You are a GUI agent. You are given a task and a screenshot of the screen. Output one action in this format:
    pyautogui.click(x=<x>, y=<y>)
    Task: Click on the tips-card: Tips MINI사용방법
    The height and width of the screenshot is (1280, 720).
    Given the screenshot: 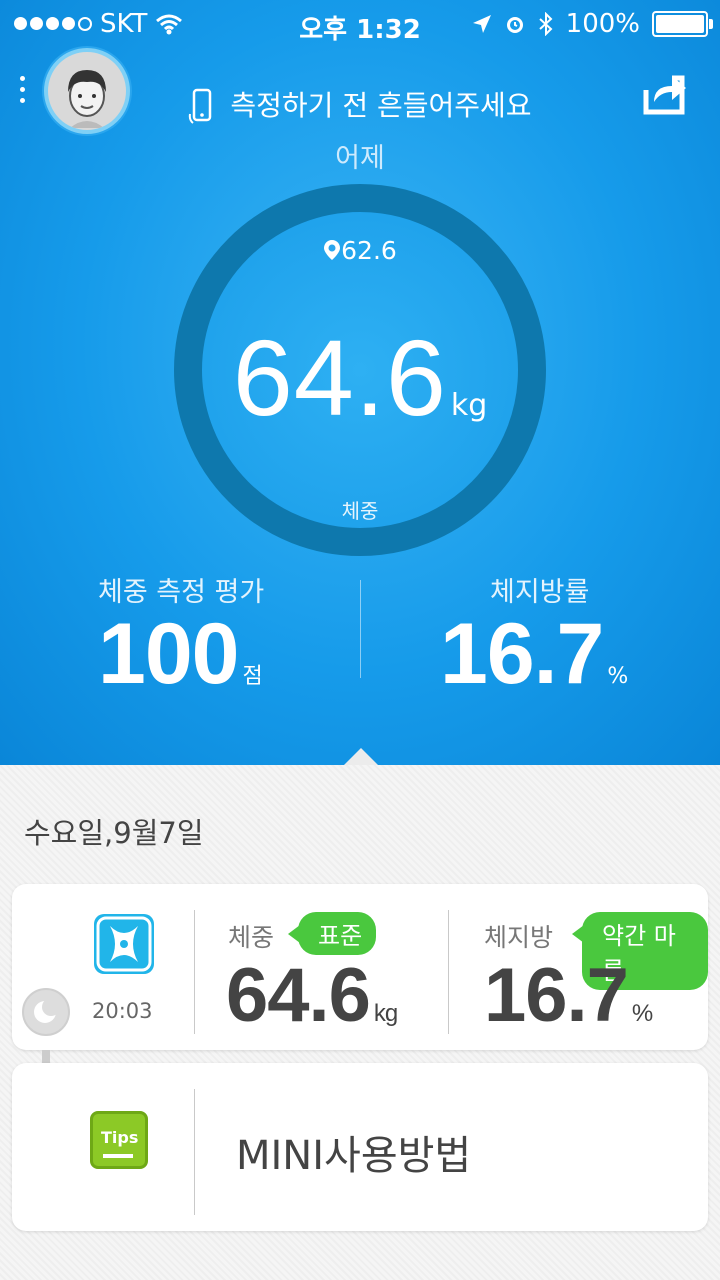 What is the action you would take?
    pyautogui.click(x=360, y=1147)
    